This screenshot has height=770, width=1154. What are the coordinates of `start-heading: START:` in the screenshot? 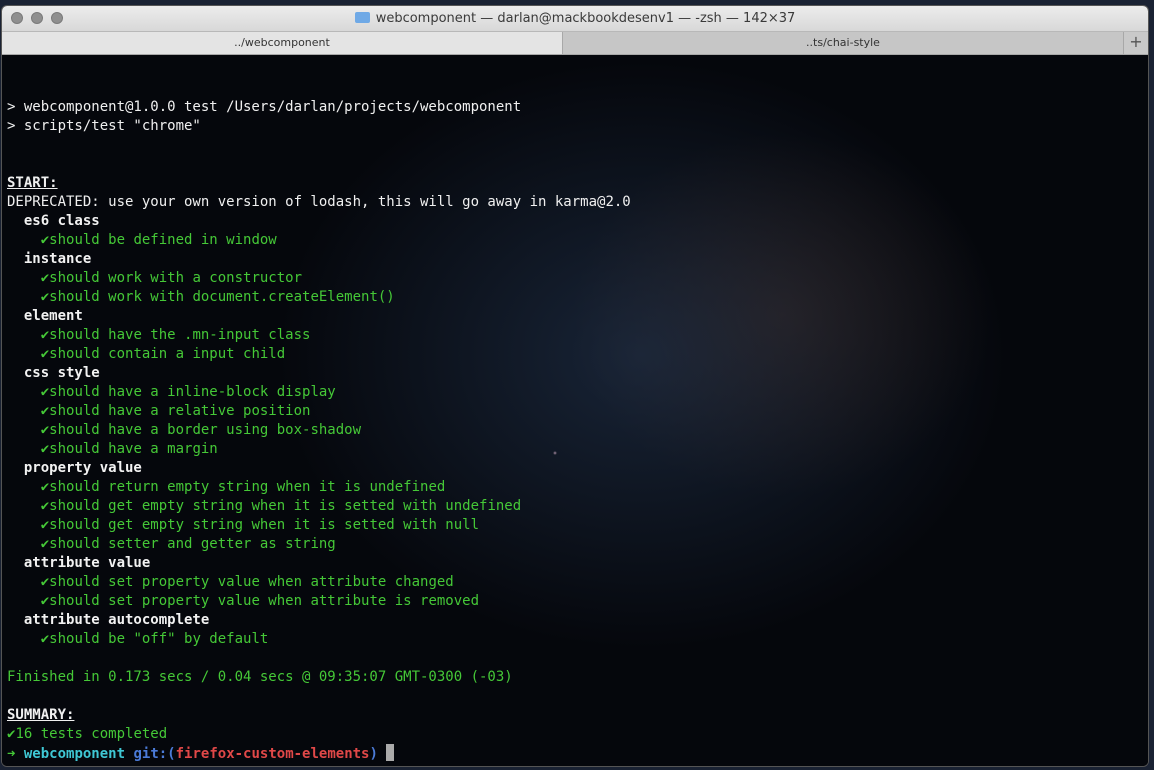 It's located at (32, 183).